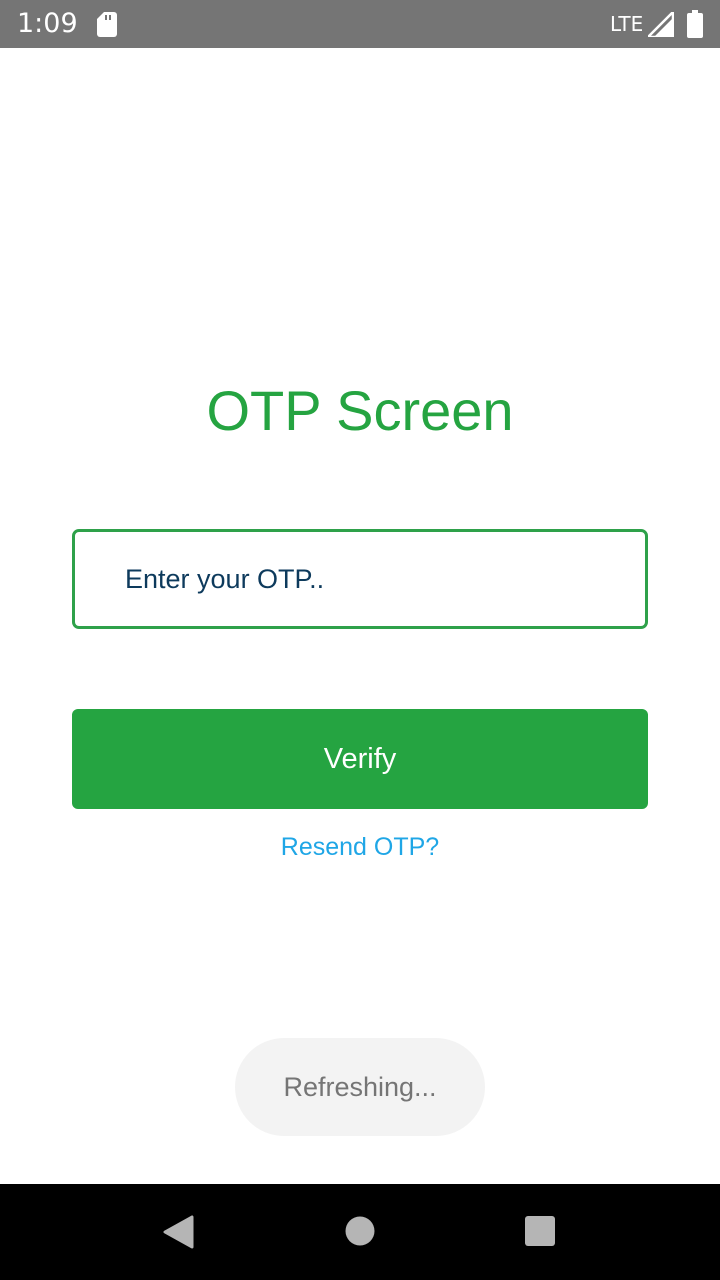 The width and height of the screenshot is (720, 1280). Describe the element at coordinates (107, 24) in the screenshot. I see `sd-card-icon` at that location.